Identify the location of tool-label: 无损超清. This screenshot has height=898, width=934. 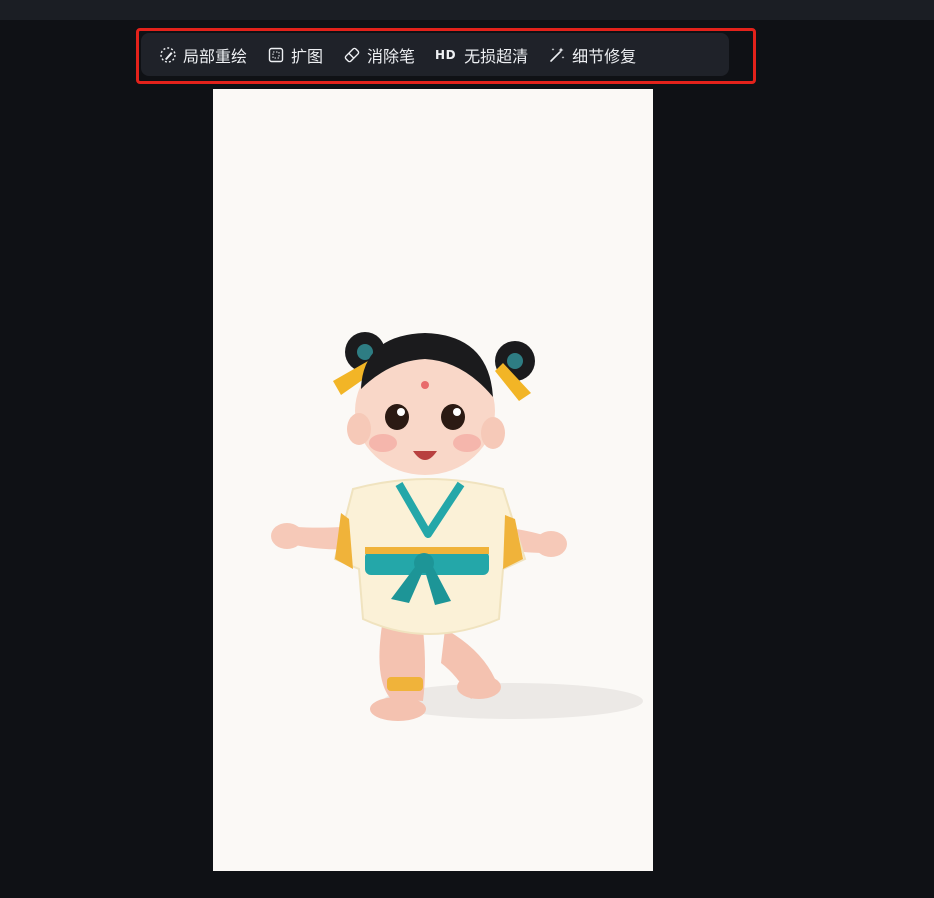
(496, 56).